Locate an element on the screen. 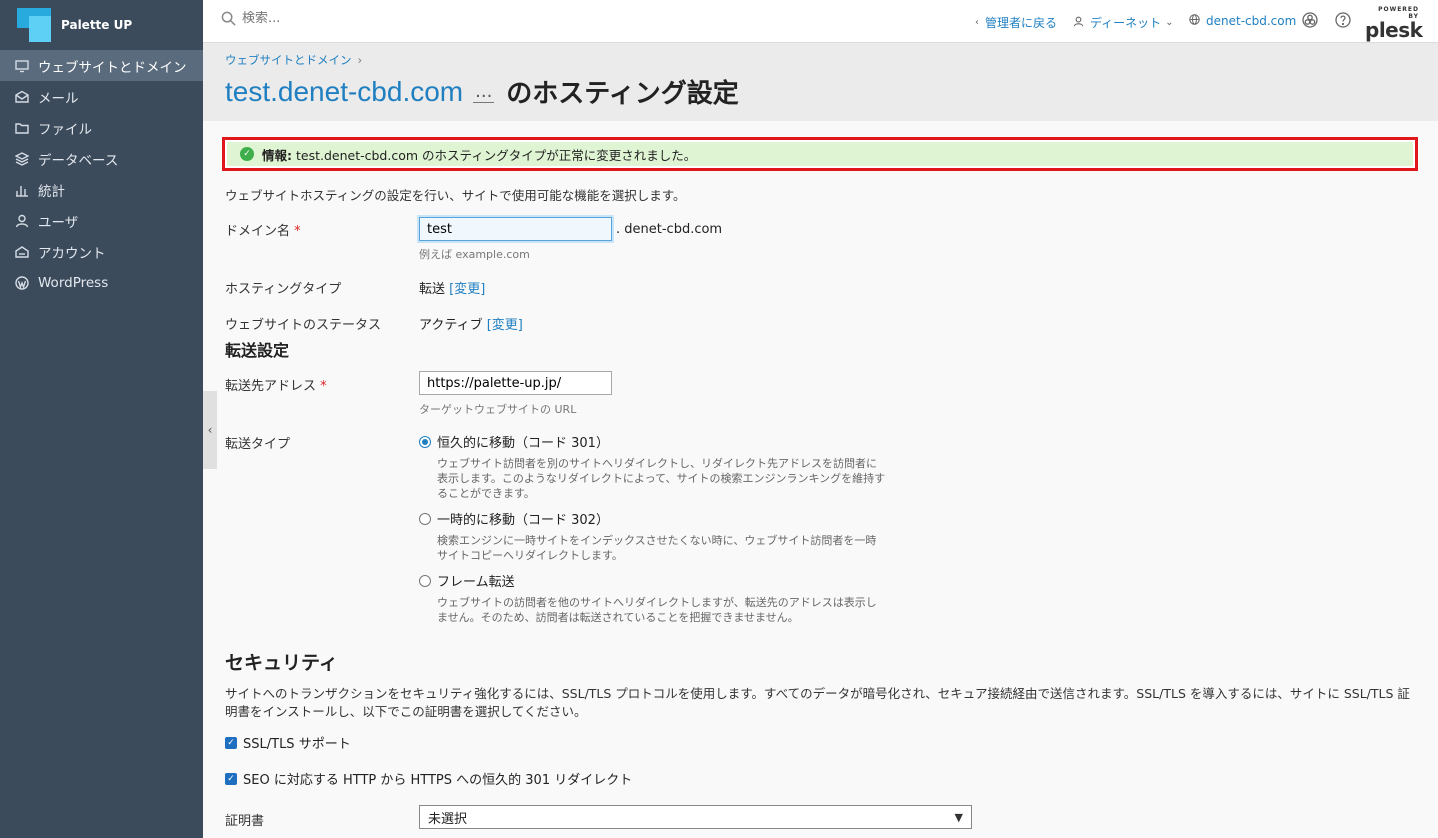  seo-redirect-label: SEO に対応する HTTP から HTTPS への恒久的 301 リダイレクト is located at coordinates (438, 780).